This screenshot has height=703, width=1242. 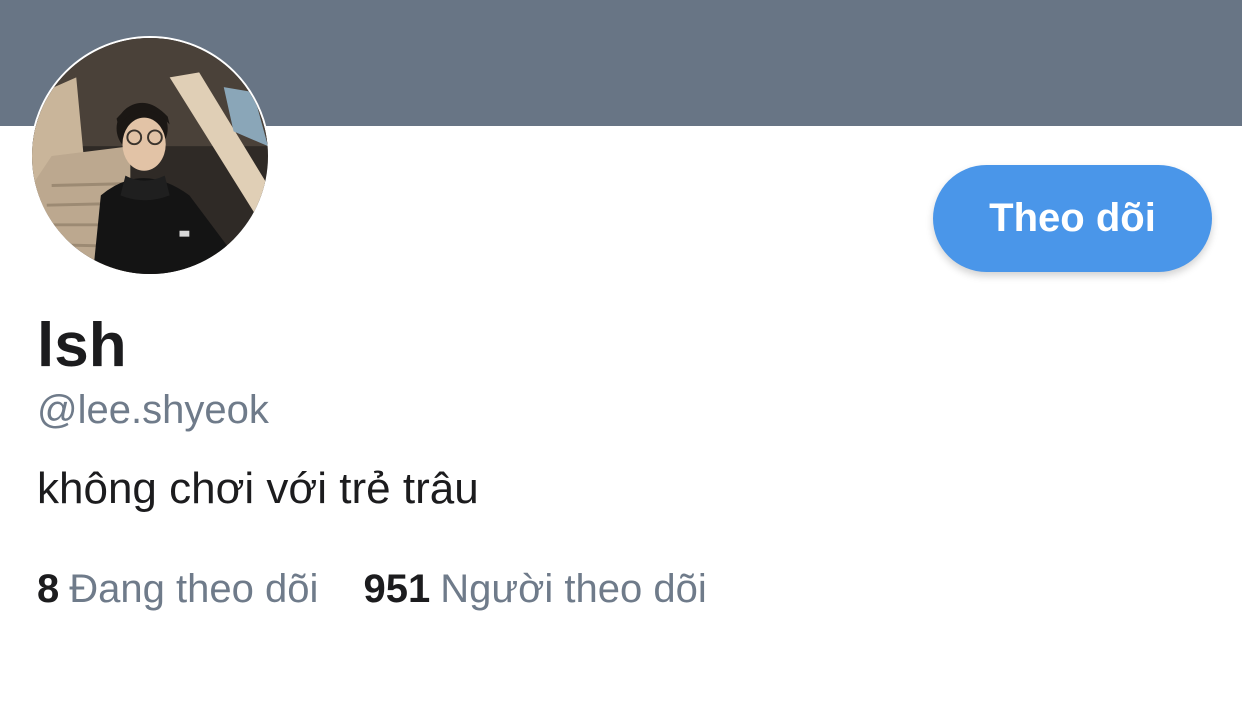 I want to click on followers-label: Người theo dõi, so click(x=573, y=589).